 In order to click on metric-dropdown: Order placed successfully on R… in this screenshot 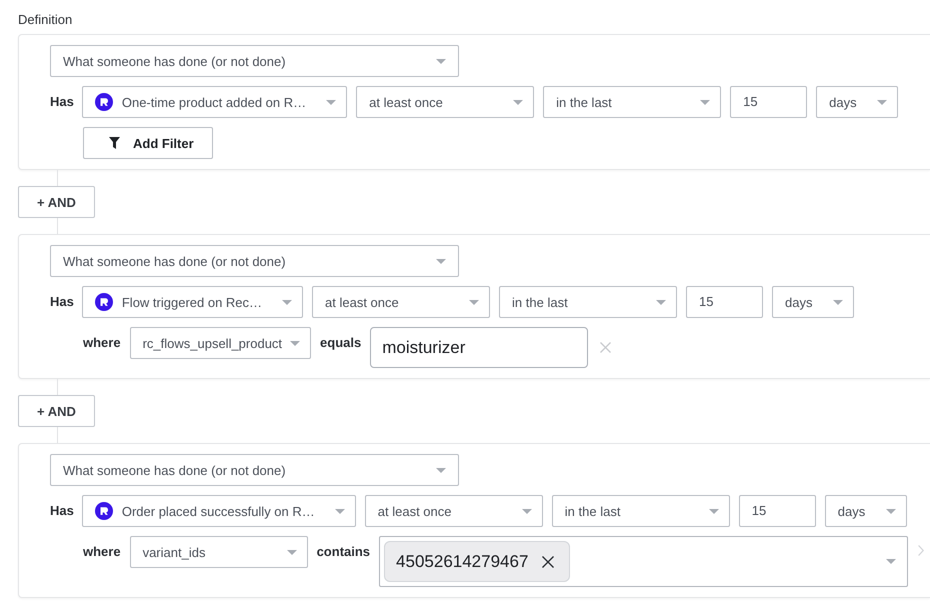, I will do `click(219, 511)`.